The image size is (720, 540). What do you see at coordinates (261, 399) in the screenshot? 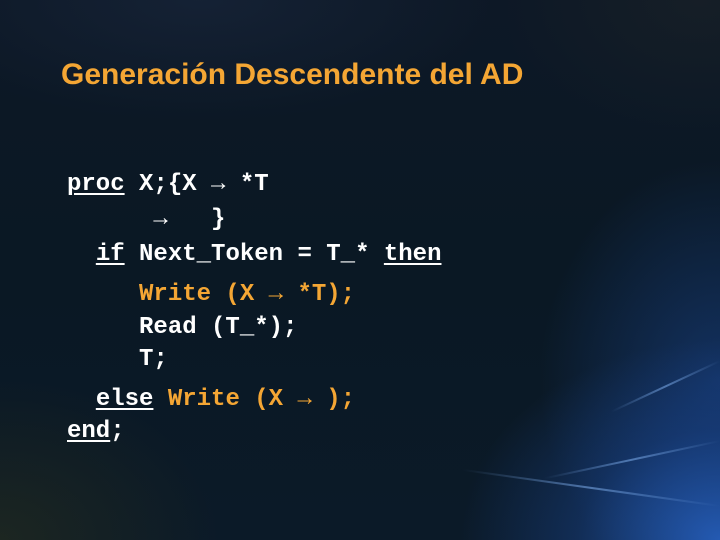
I see `code-text-highlight: Write (X → );` at bounding box center [261, 399].